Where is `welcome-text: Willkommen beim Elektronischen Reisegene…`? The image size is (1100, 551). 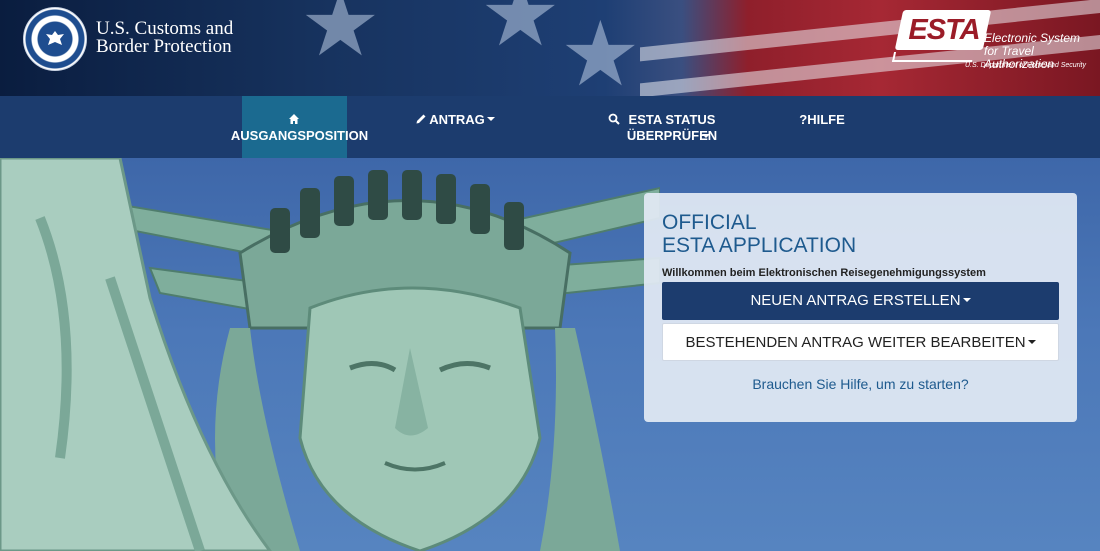
welcome-text: Willkommen beim Elektronischen Reisegene… is located at coordinates (824, 273).